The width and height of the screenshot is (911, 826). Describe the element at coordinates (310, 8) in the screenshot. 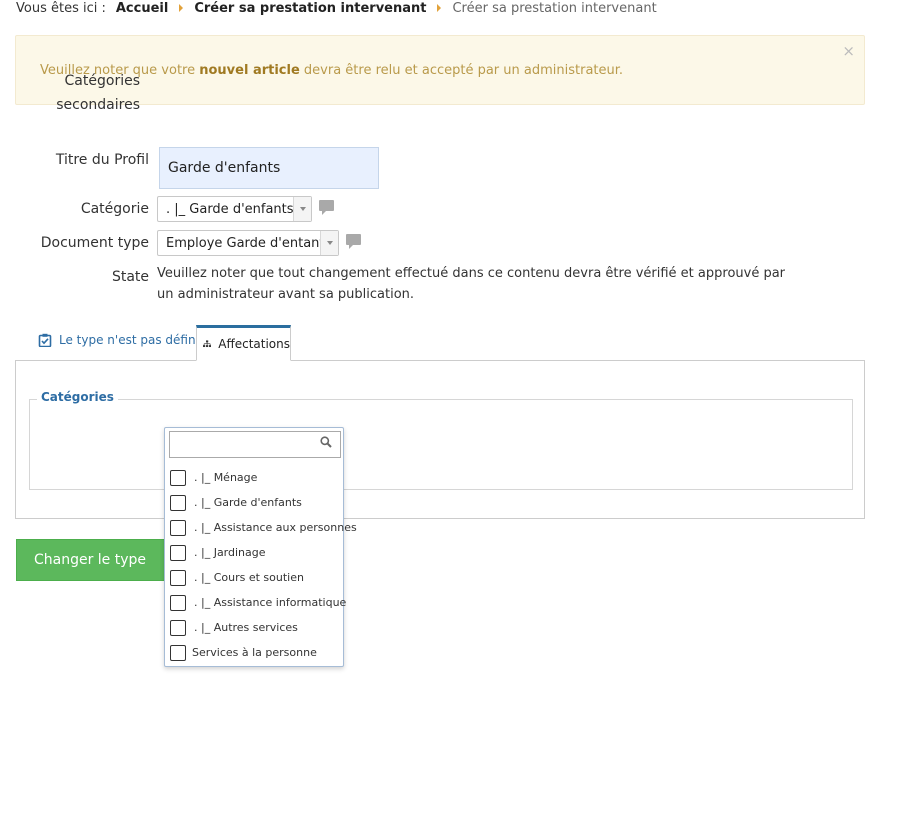

I see `breadcrumb-link-create: Créer sa prestation intervenant` at that location.